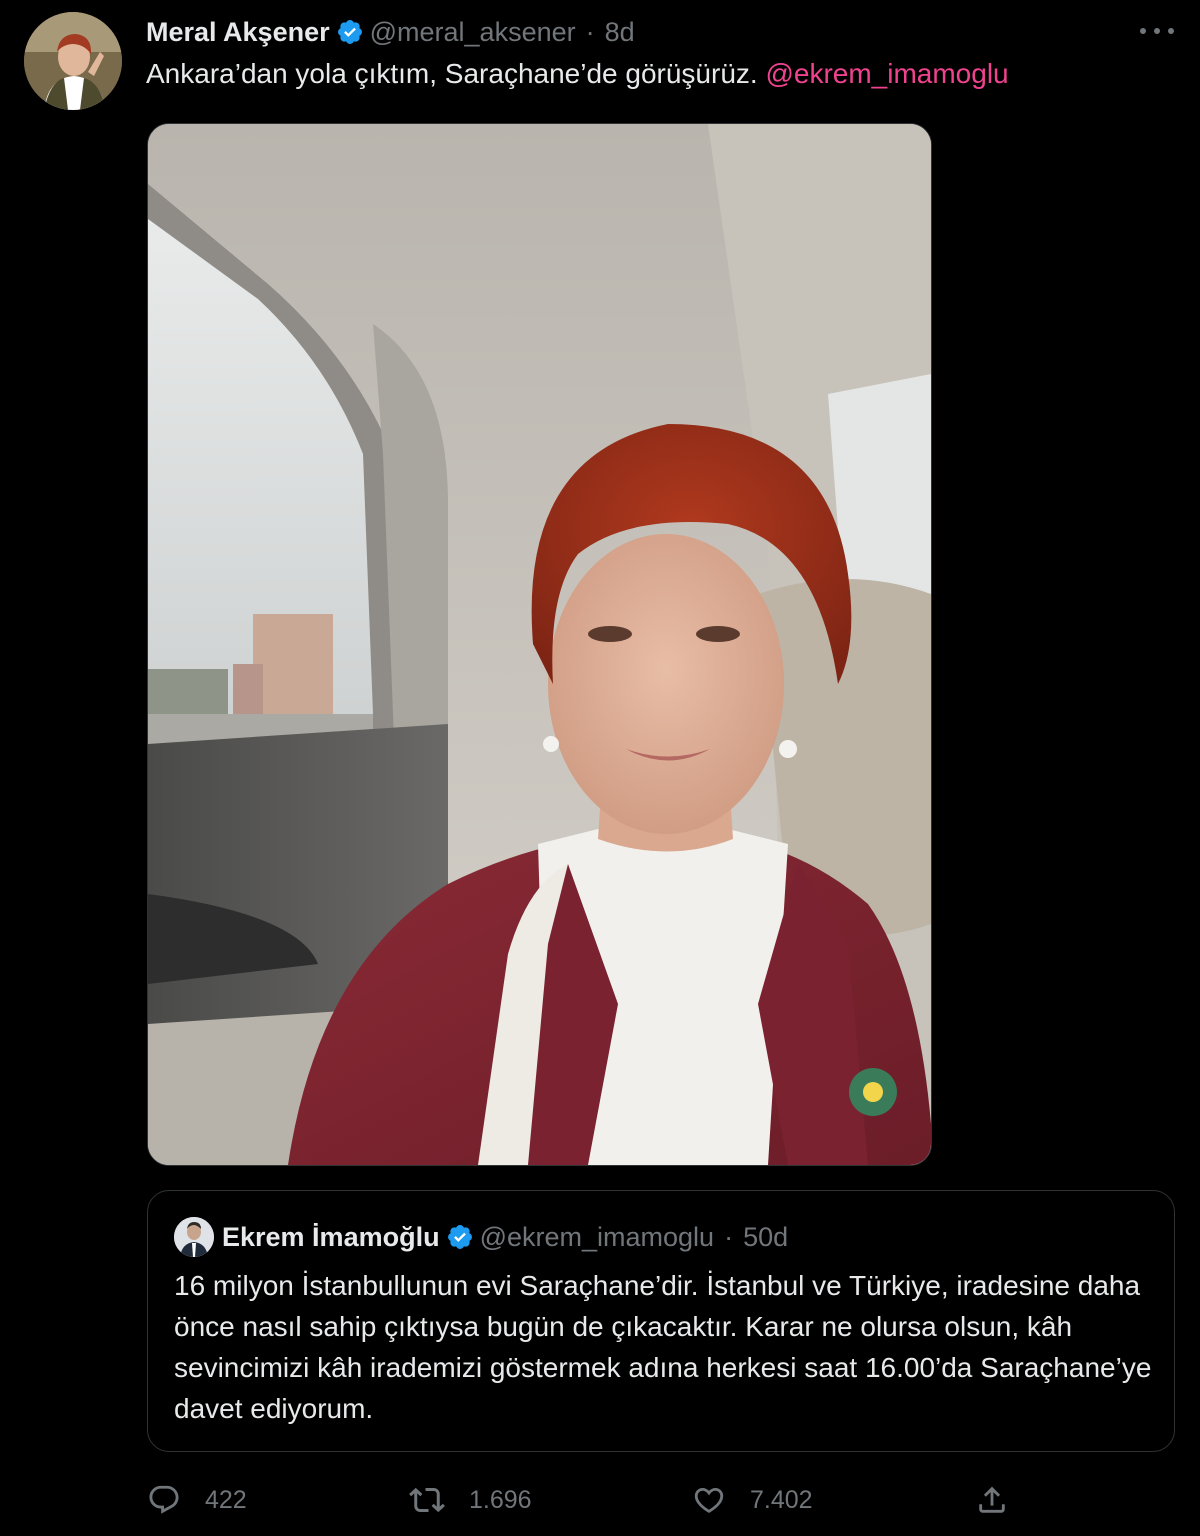 This screenshot has height=1536, width=1200. Describe the element at coordinates (781, 1499) in the screenshot. I see `like-count: 7.402` at that location.